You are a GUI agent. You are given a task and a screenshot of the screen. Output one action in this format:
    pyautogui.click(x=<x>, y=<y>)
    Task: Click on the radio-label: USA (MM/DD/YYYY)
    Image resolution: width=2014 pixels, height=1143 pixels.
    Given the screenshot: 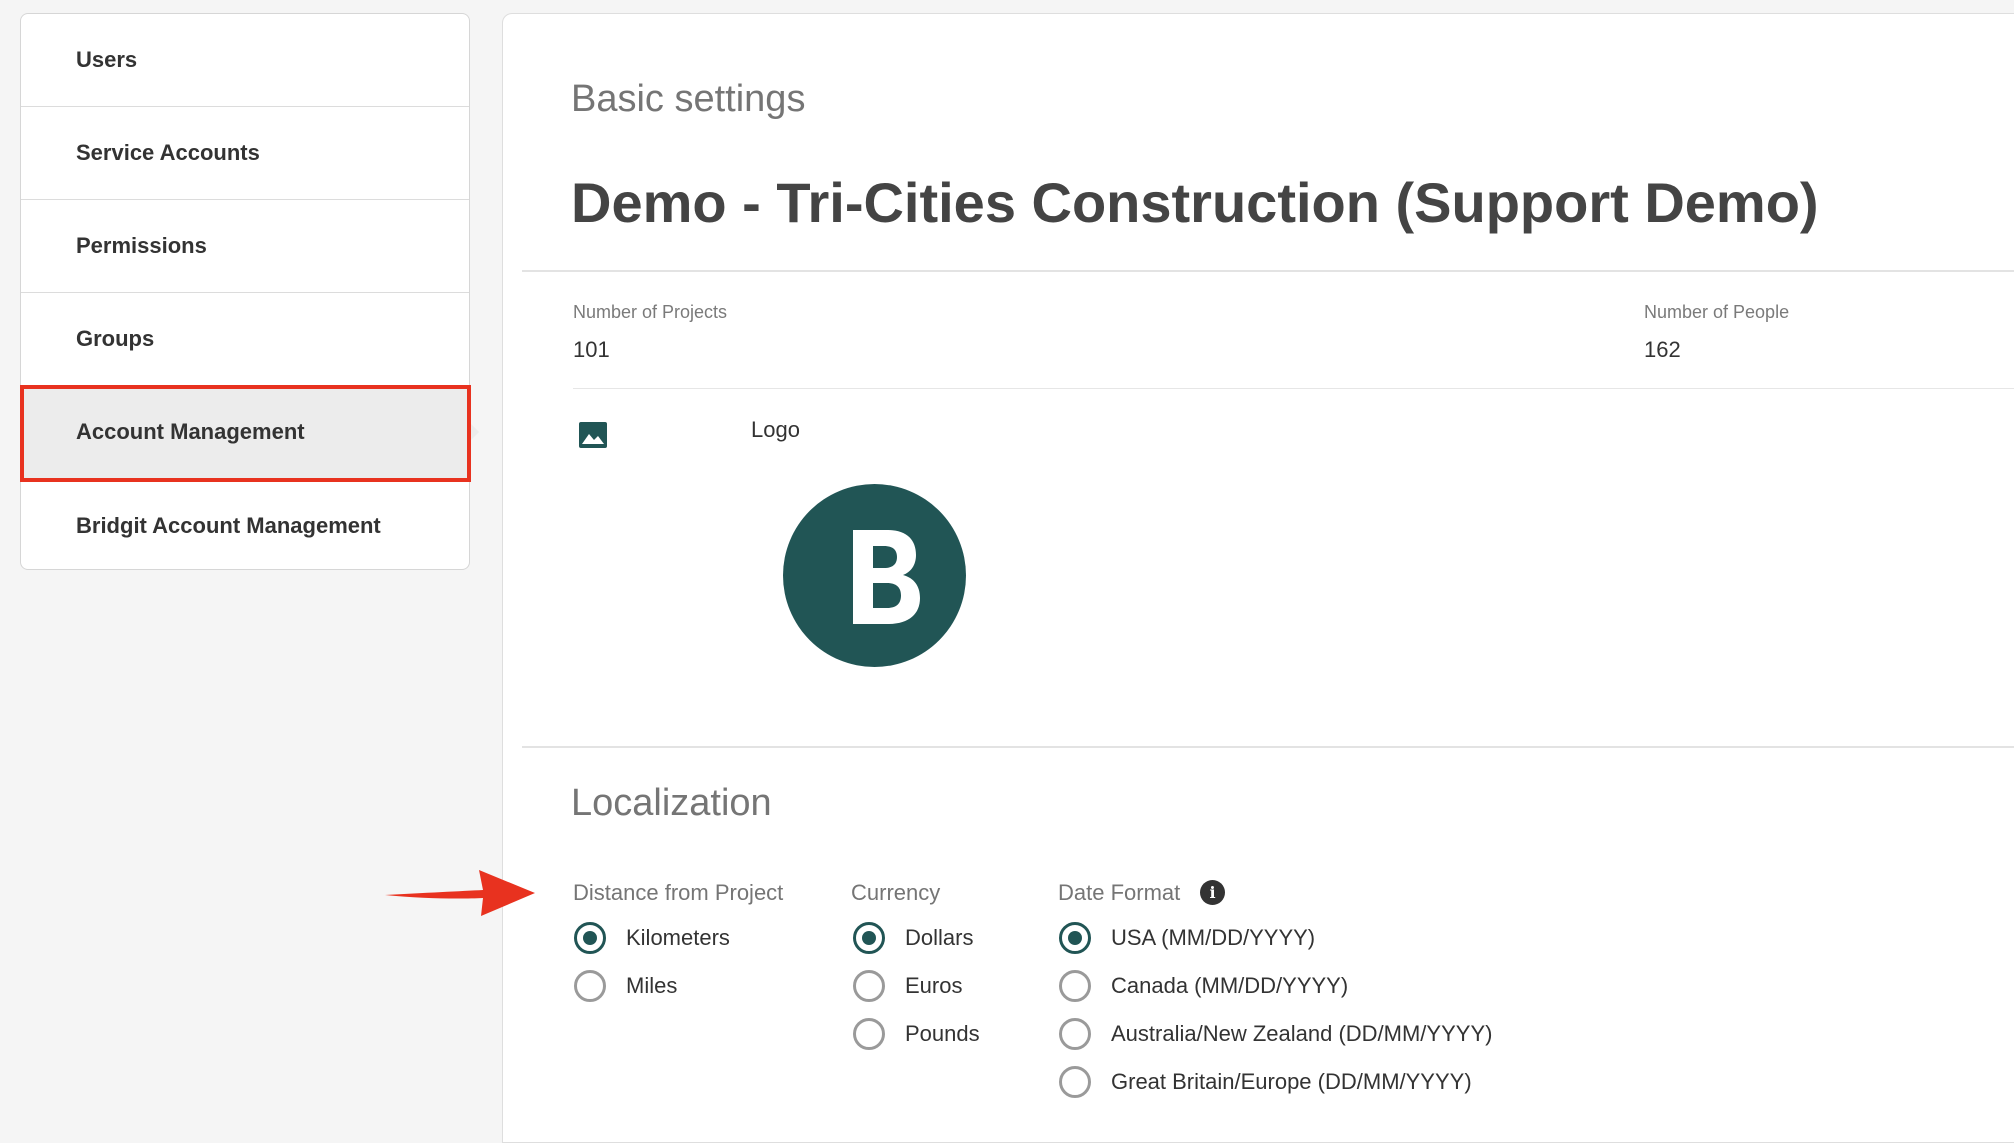 What is the action you would take?
    pyautogui.click(x=1213, y=937)
    